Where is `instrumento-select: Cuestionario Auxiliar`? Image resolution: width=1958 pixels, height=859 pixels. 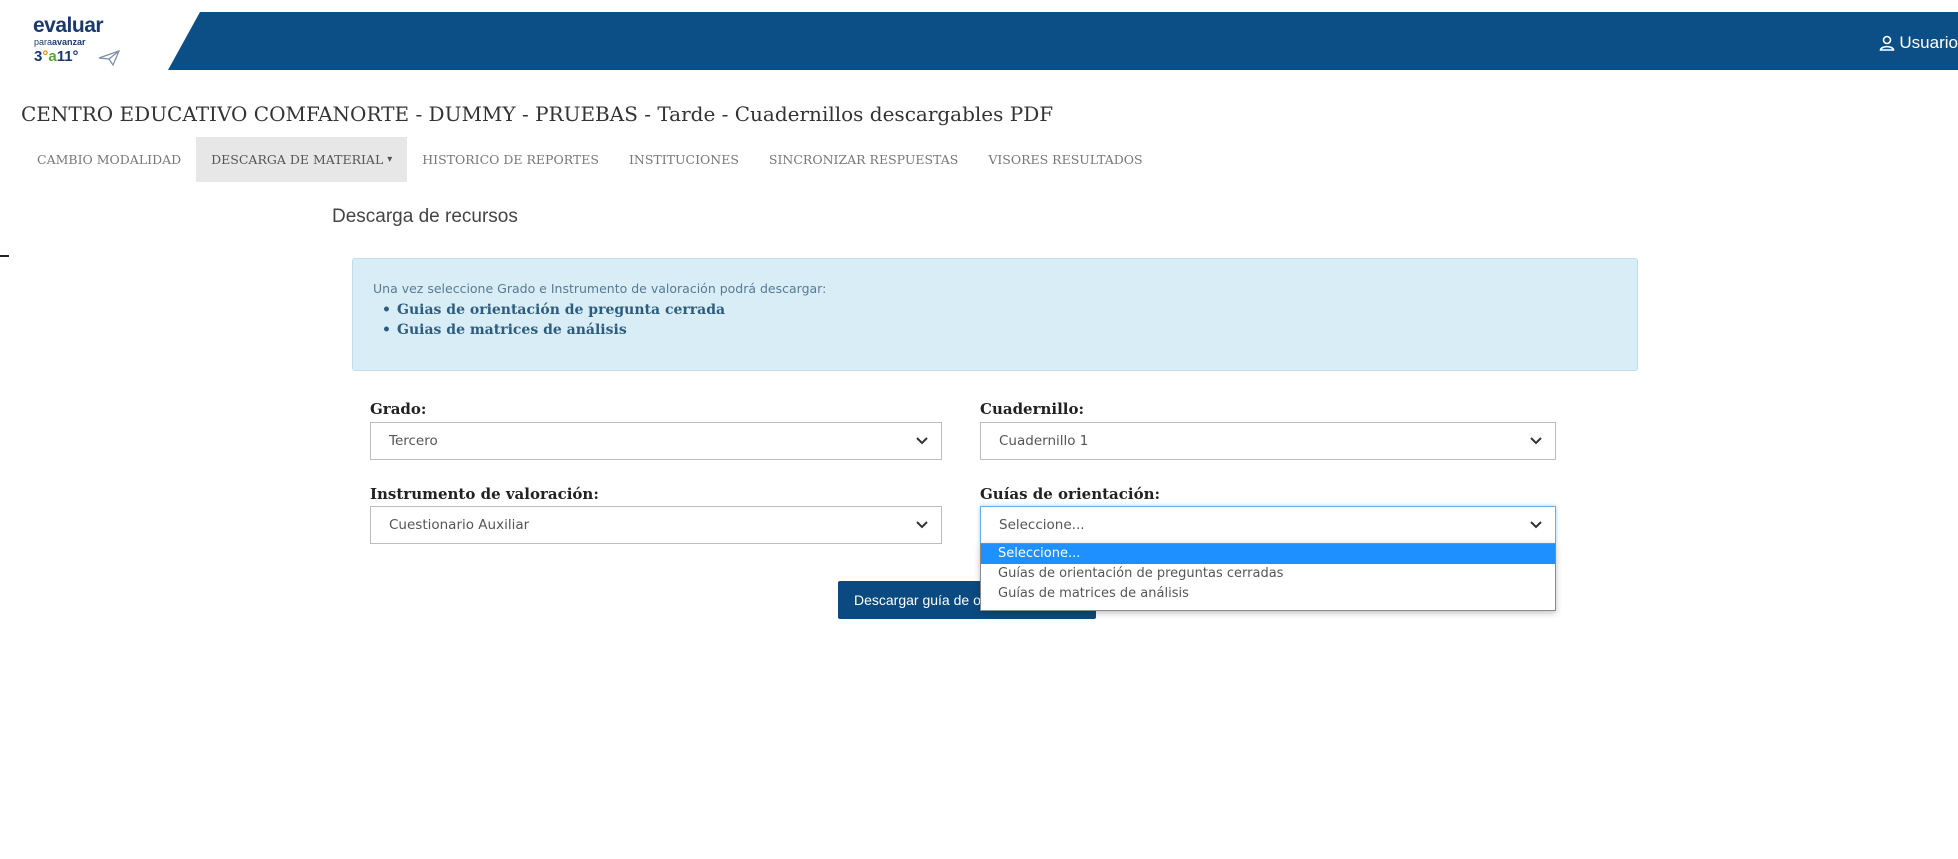 instrumento-select: Cuestionario Auxiliar is located at coordinates (656, 525).